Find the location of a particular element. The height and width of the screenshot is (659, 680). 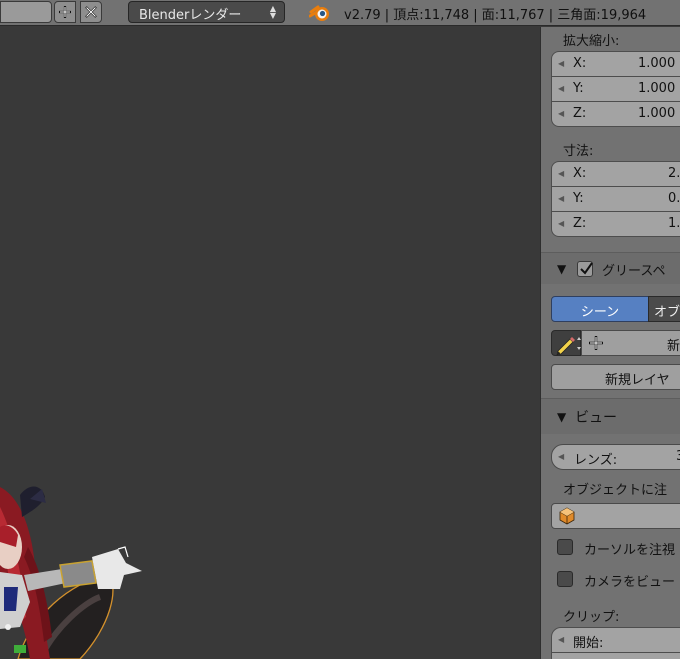

grease-pencil-header: ▼ グリースペ is located at coordinates (610, 268).